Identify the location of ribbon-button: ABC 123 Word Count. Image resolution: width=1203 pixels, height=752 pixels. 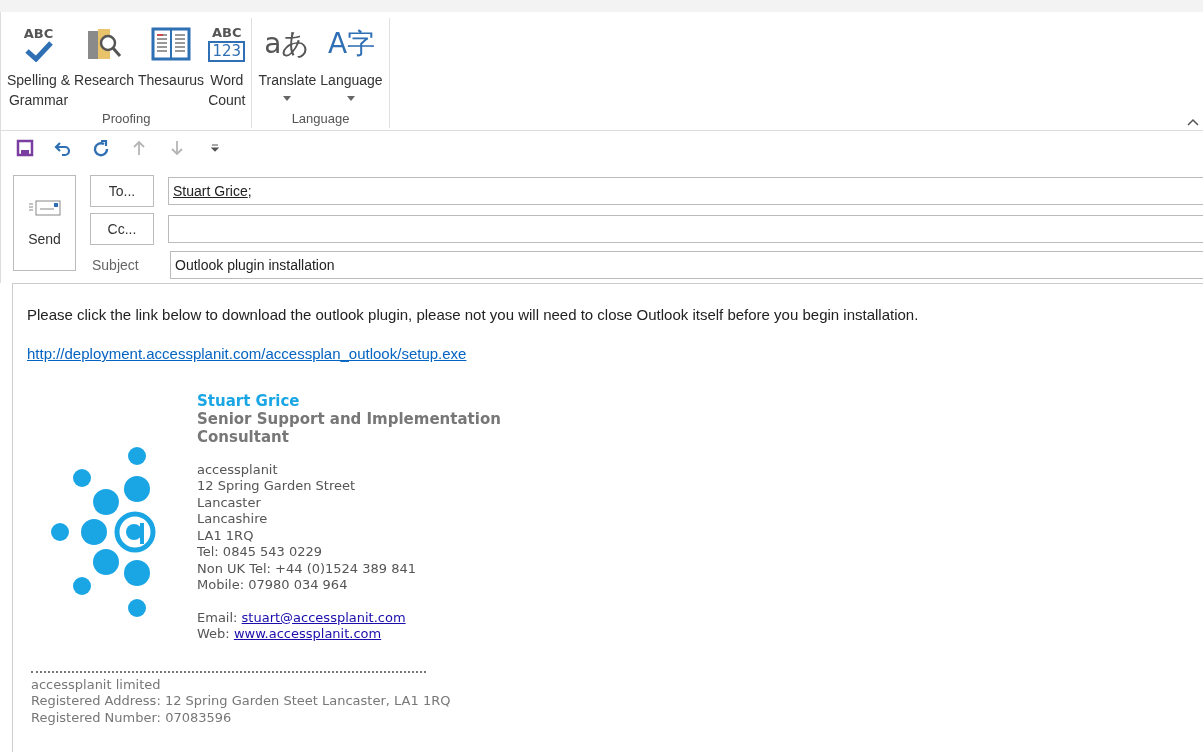
(227, 64).